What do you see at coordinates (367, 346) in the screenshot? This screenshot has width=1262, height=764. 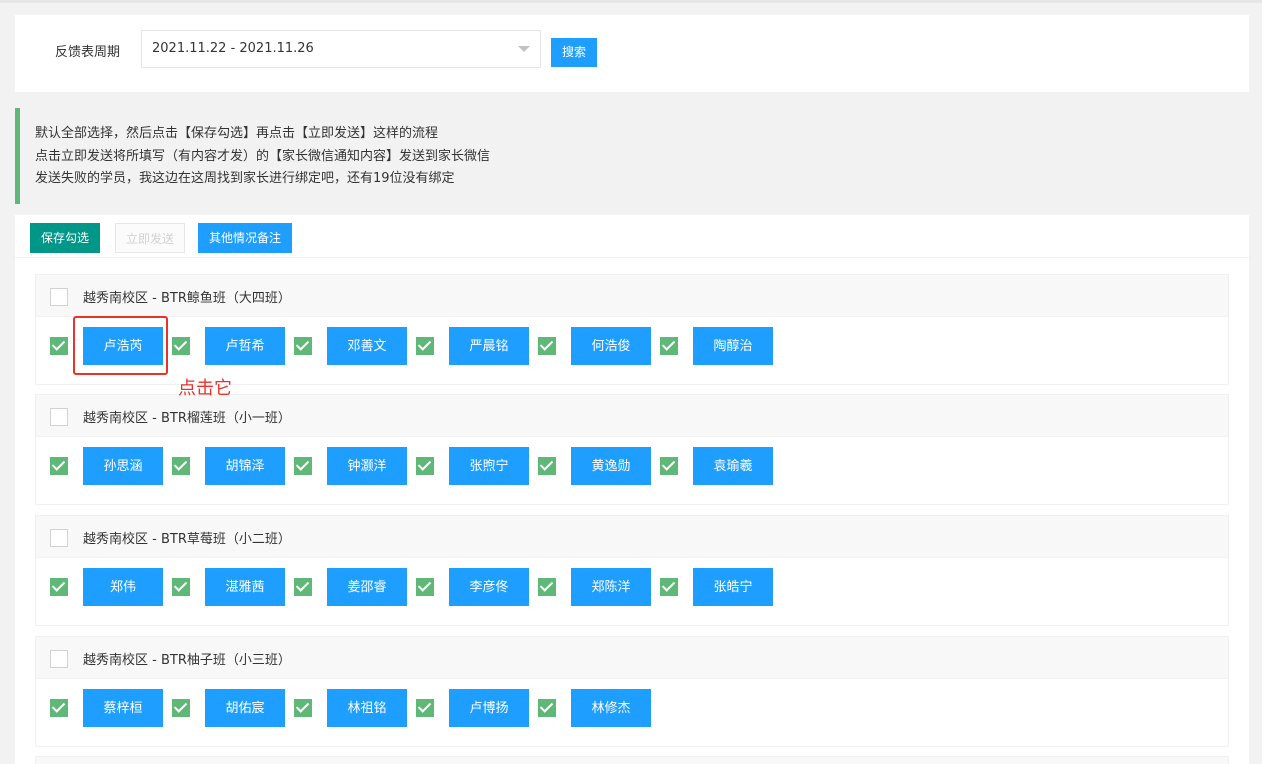 I see `student-button: 邓善文` at bounding box center [367, 346].